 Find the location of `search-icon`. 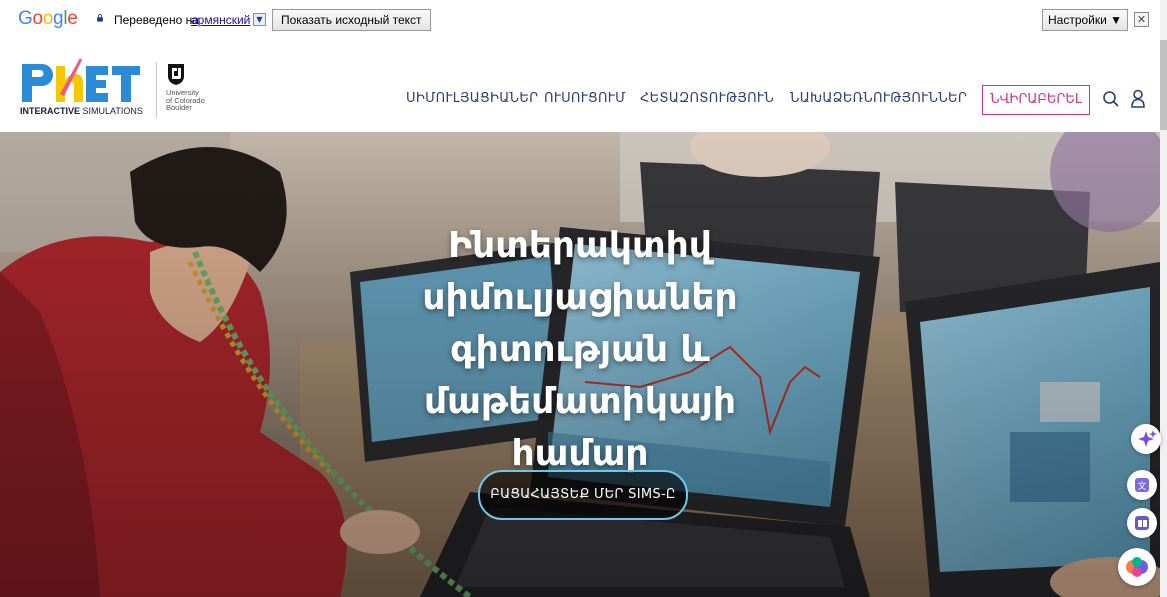

search-icon is located at coordinates (1111, 99).